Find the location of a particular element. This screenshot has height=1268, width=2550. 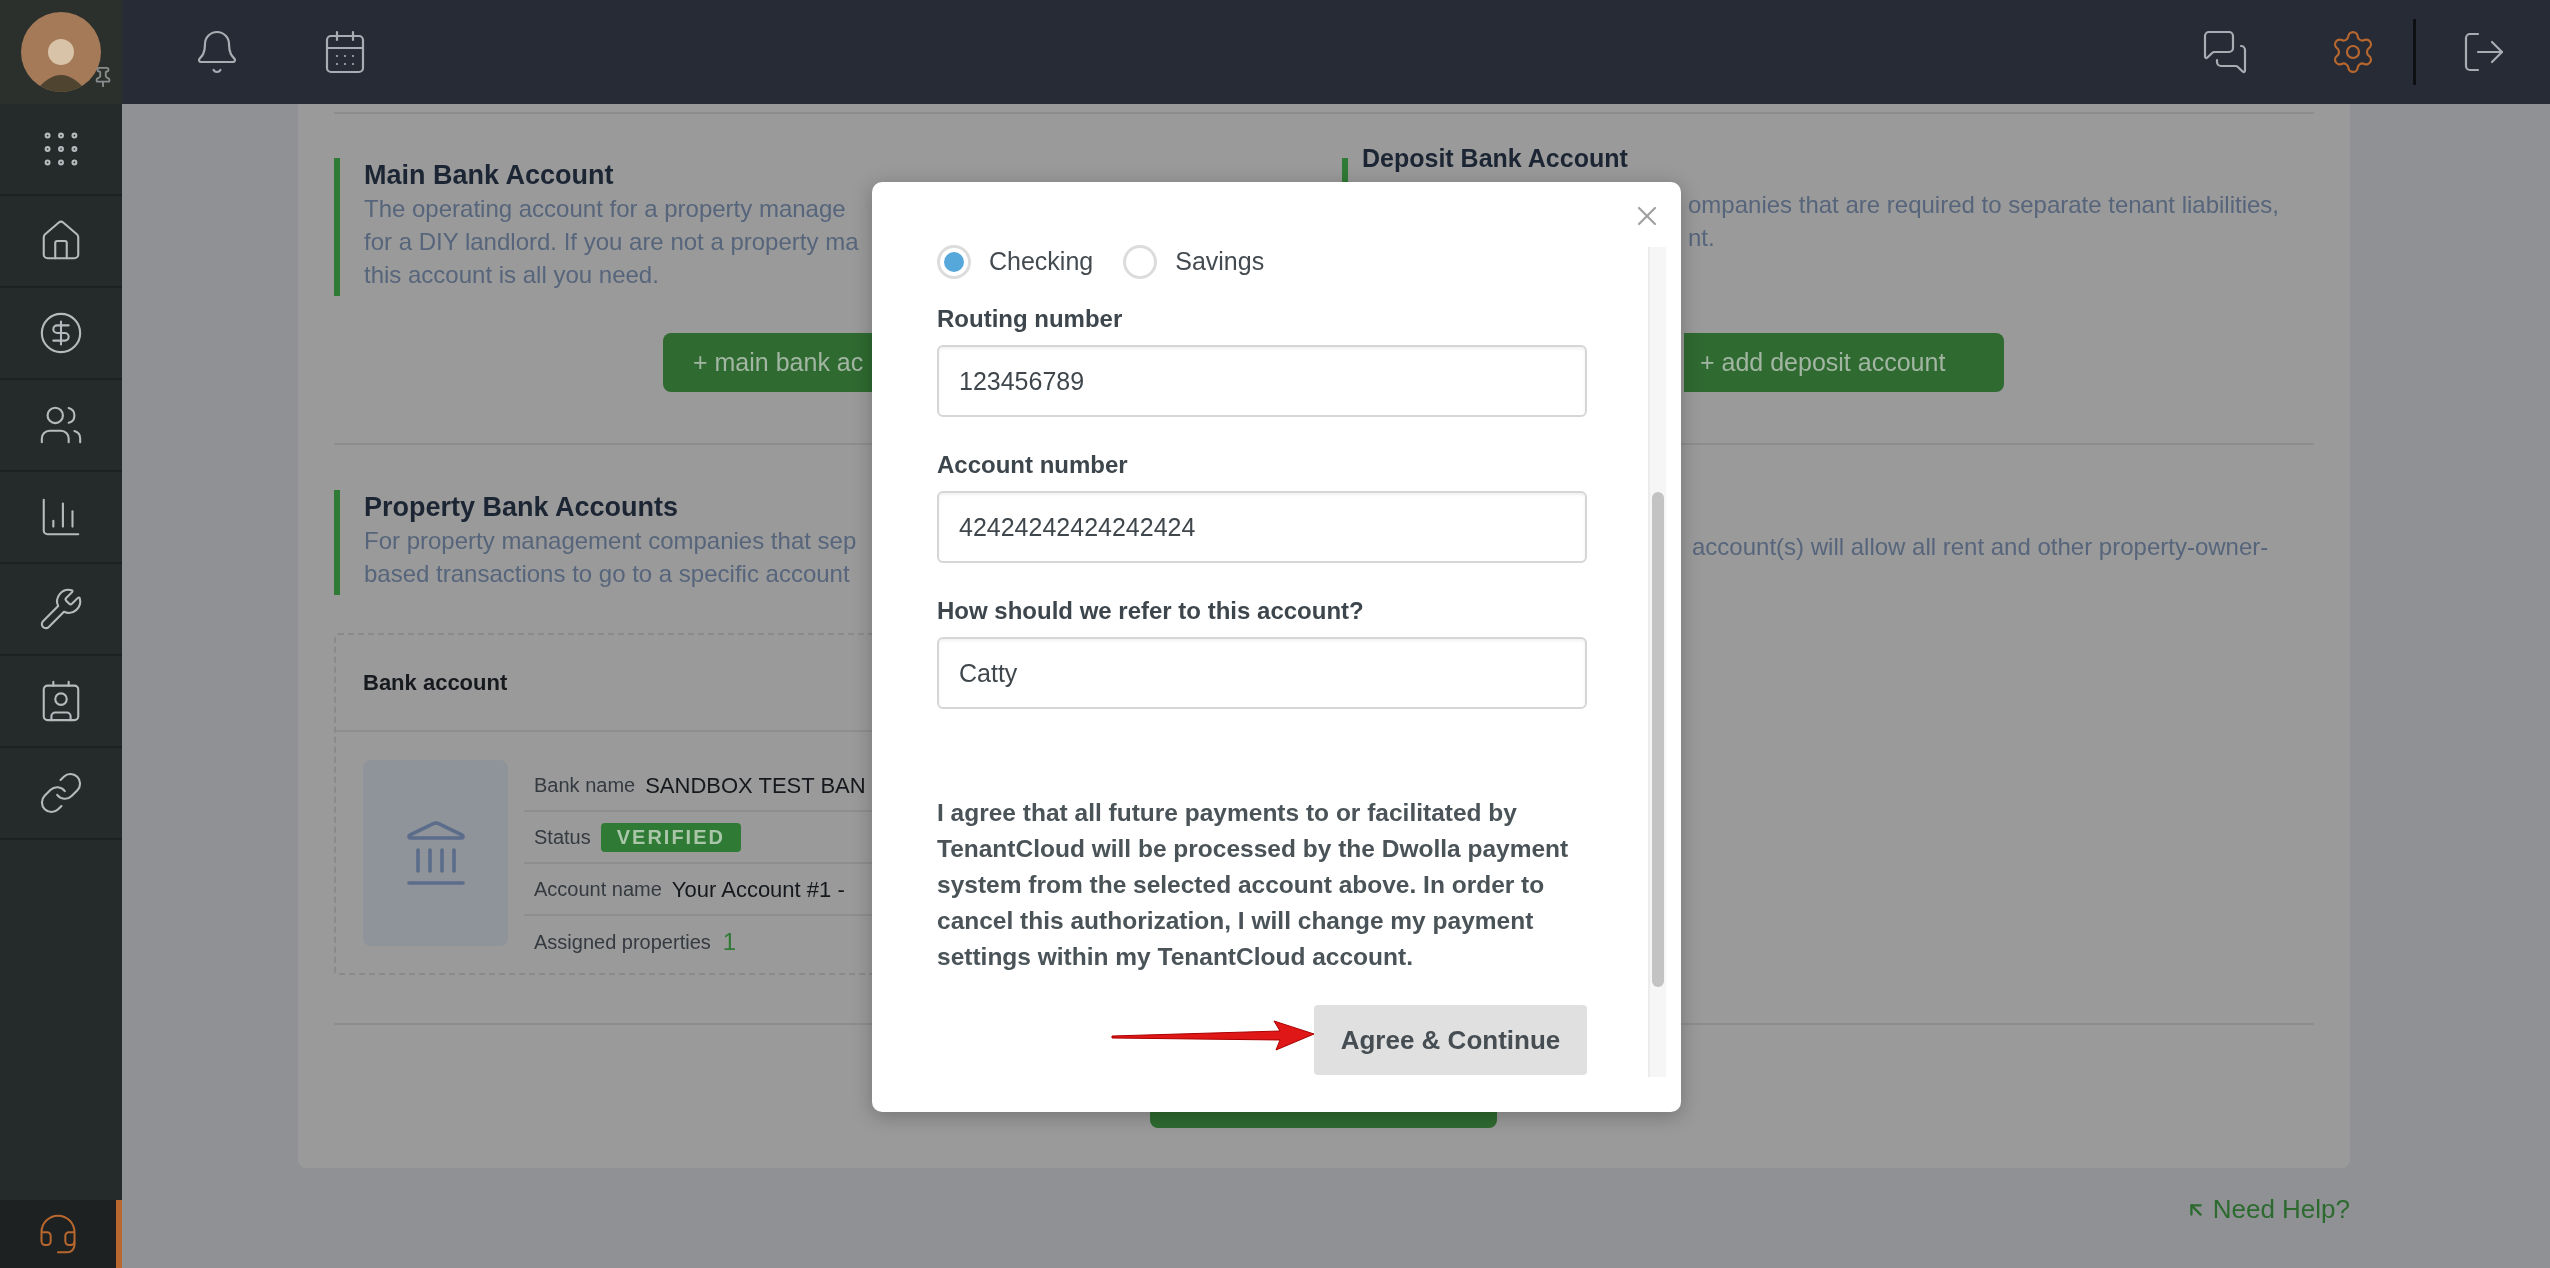

description-line: For property management companies that sep is located at coordinates (610, 541).